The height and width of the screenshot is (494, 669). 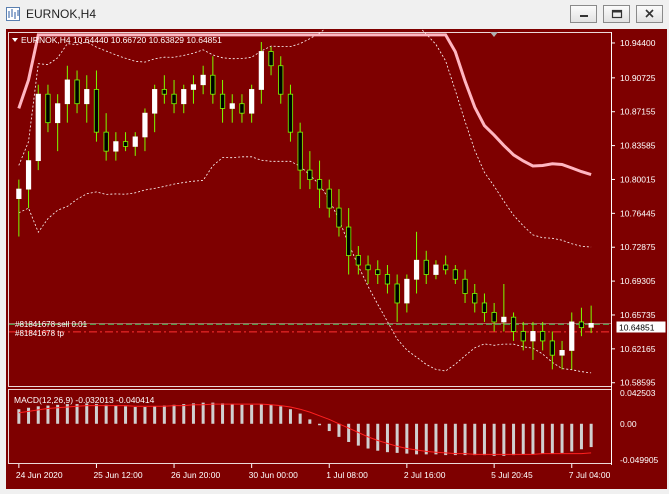 I want to click on order-tp-label: #81841678 tp, so click(x=39, y=333).